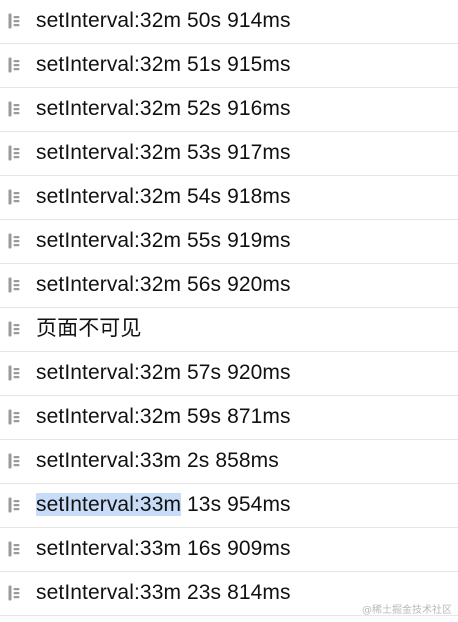 The image size is (458, 622). I want to click on log-row: setInterval:33m 16s 909ms, so click(229, 550).